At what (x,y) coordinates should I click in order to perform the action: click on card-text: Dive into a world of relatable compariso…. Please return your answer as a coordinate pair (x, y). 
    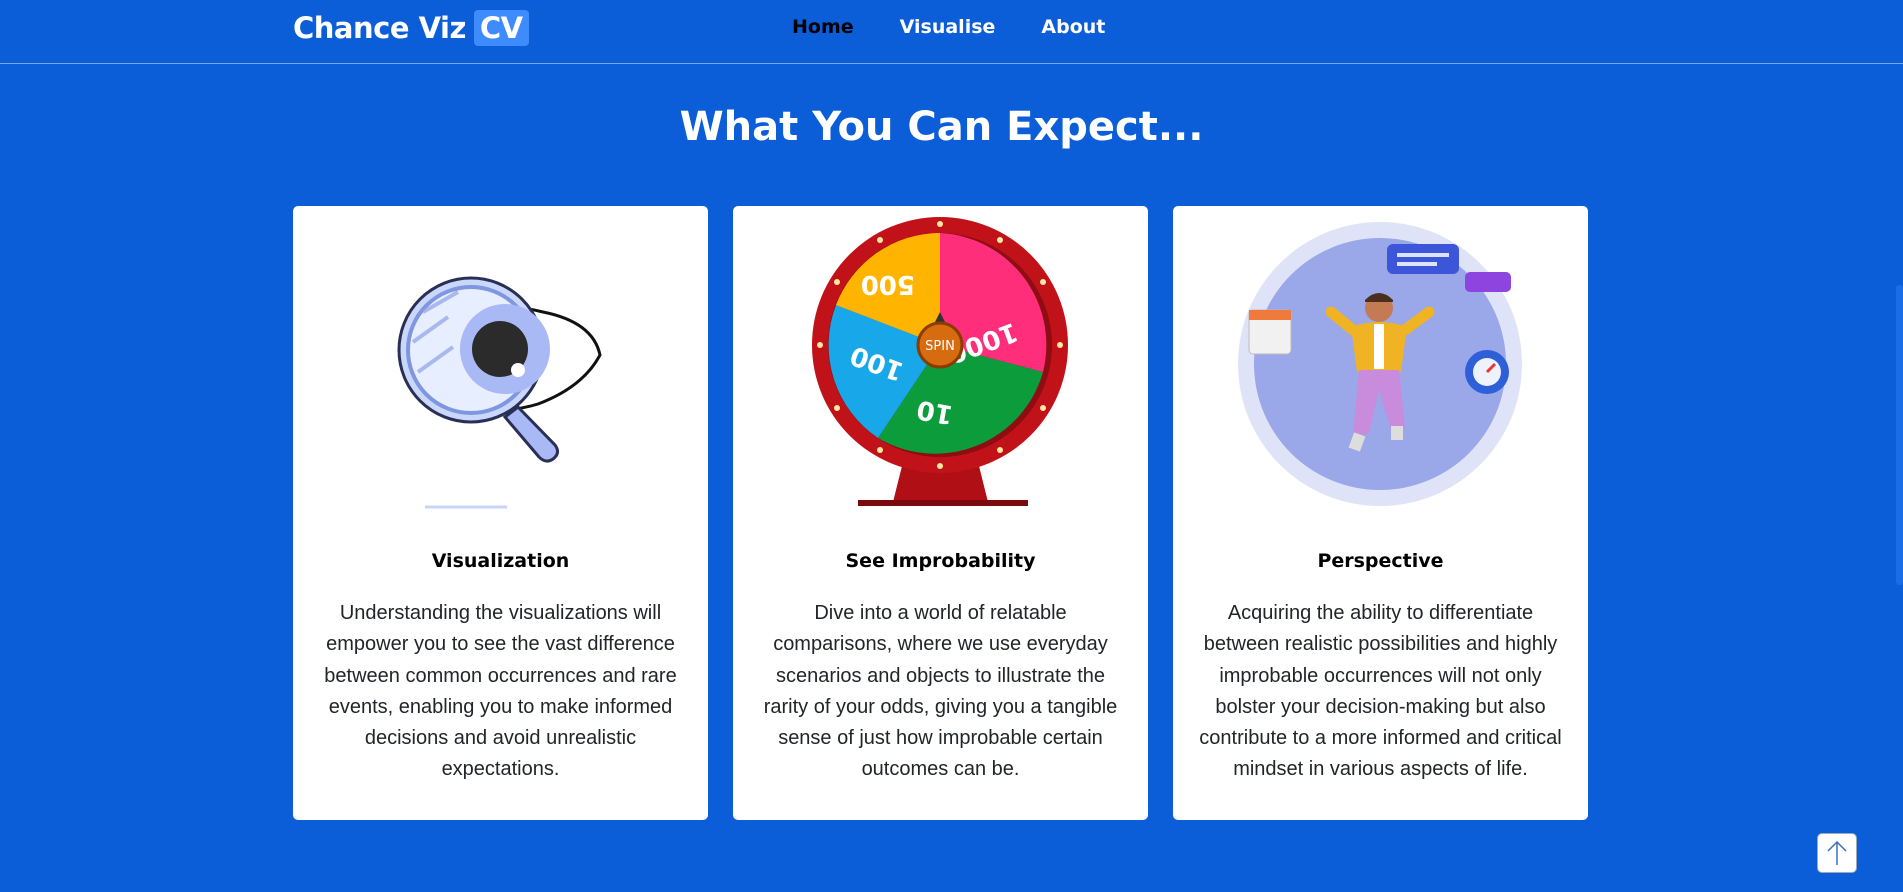
    Looking at the image, I should click on (940, 691).